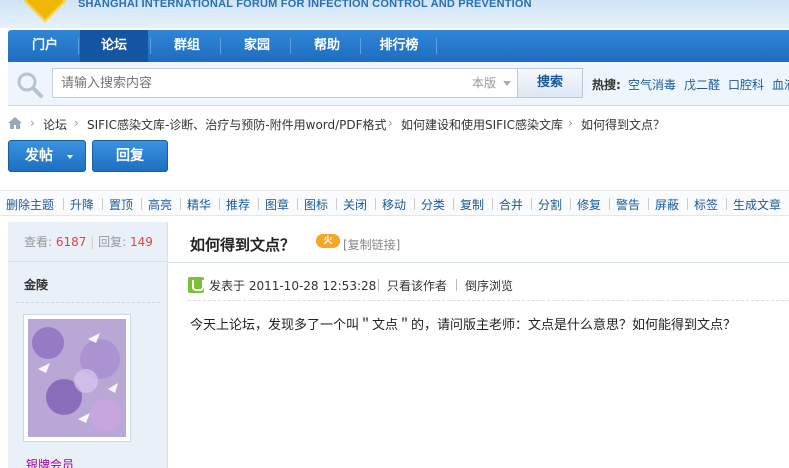 Image resolution: width=789 pixels, height=468 pixels. Describe the element at coordinates (489, 285) in the screenshot. I see `reverse-order-link: 倒序浏览` at that location.